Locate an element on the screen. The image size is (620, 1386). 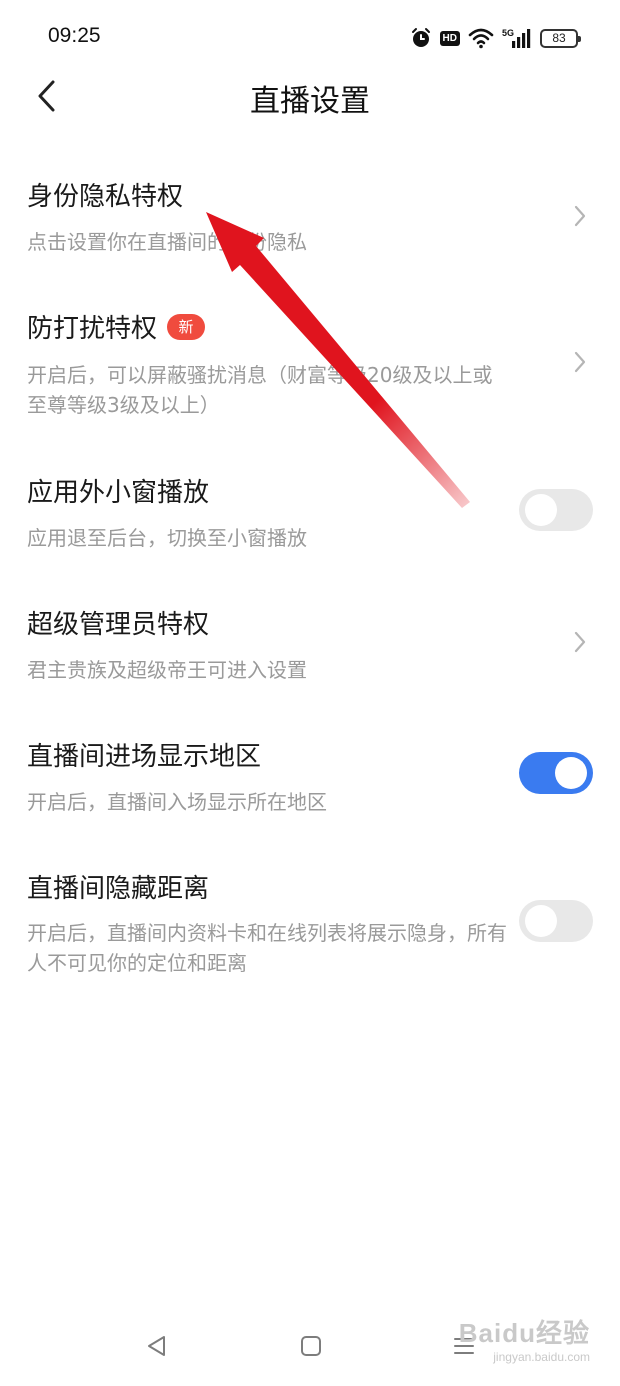
system-back-button is located at coordinates (157, 1346).